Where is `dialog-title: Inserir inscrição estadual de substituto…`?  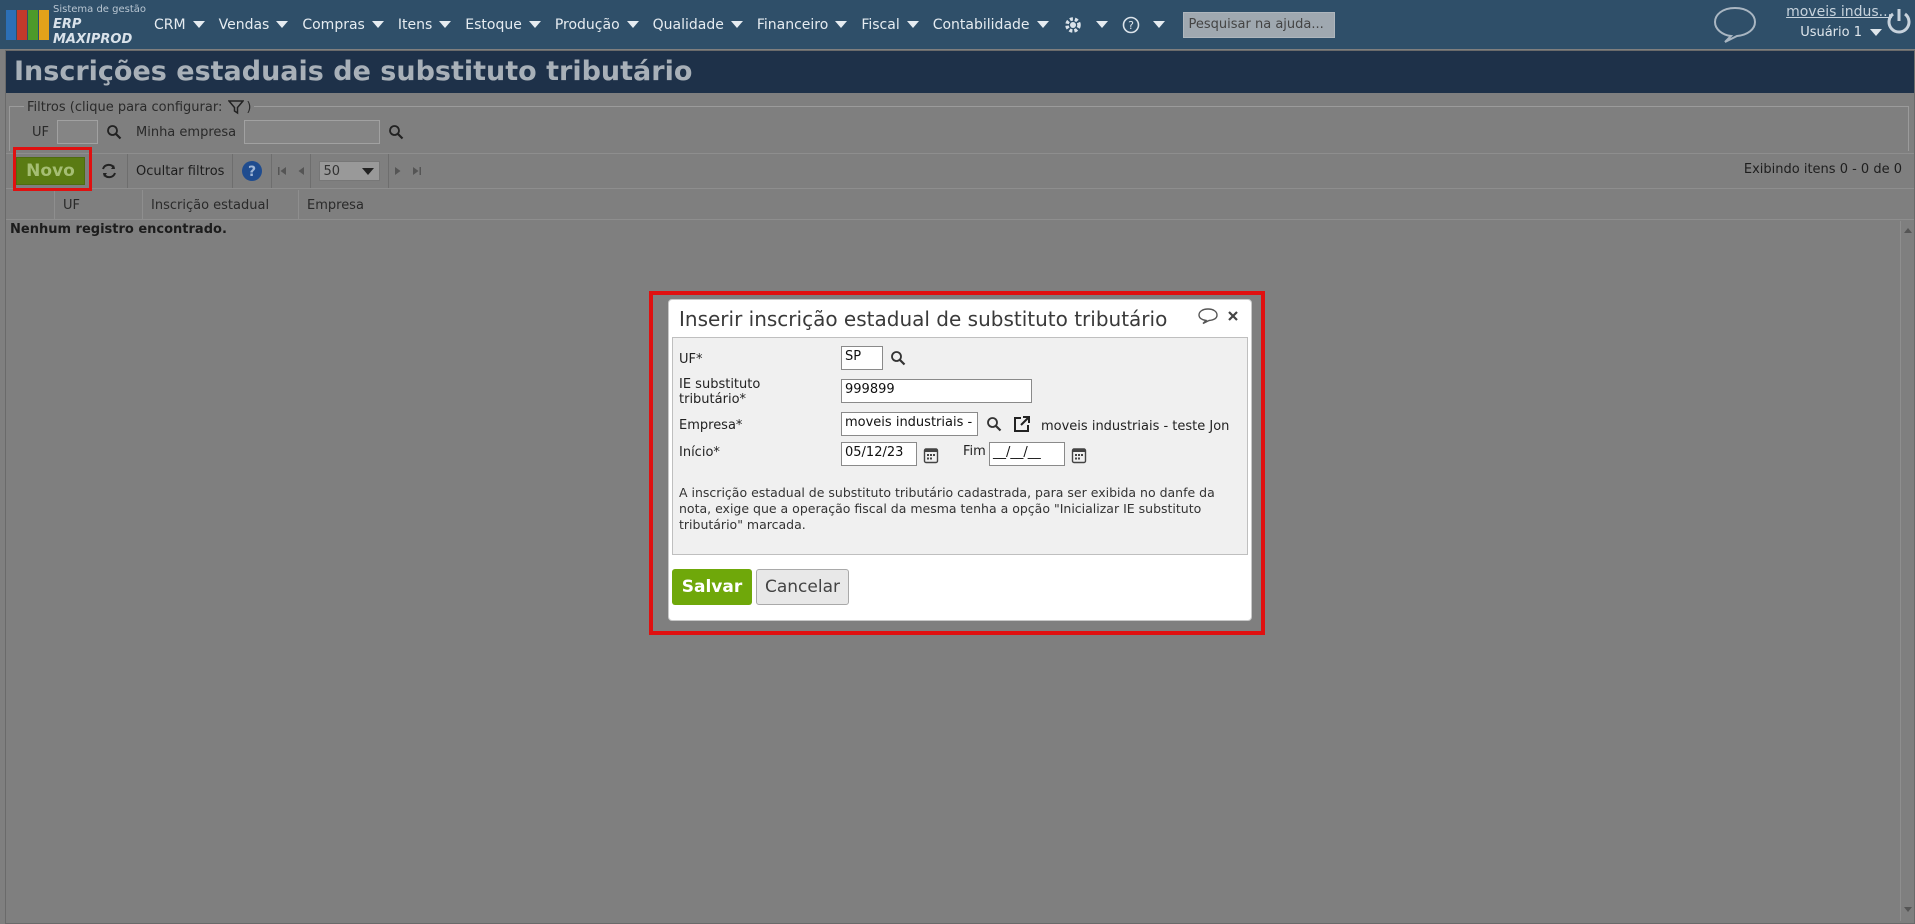
dialog-title: Inserir inscrição estadual de substituto… is located at coordinates (923, 319).